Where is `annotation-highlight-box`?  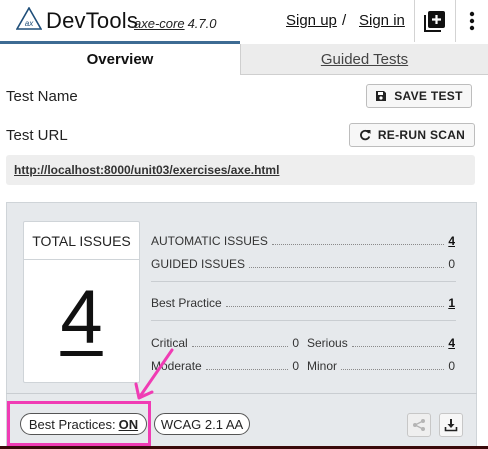 annotation-highlight-box is located at coordinates (79, 423).